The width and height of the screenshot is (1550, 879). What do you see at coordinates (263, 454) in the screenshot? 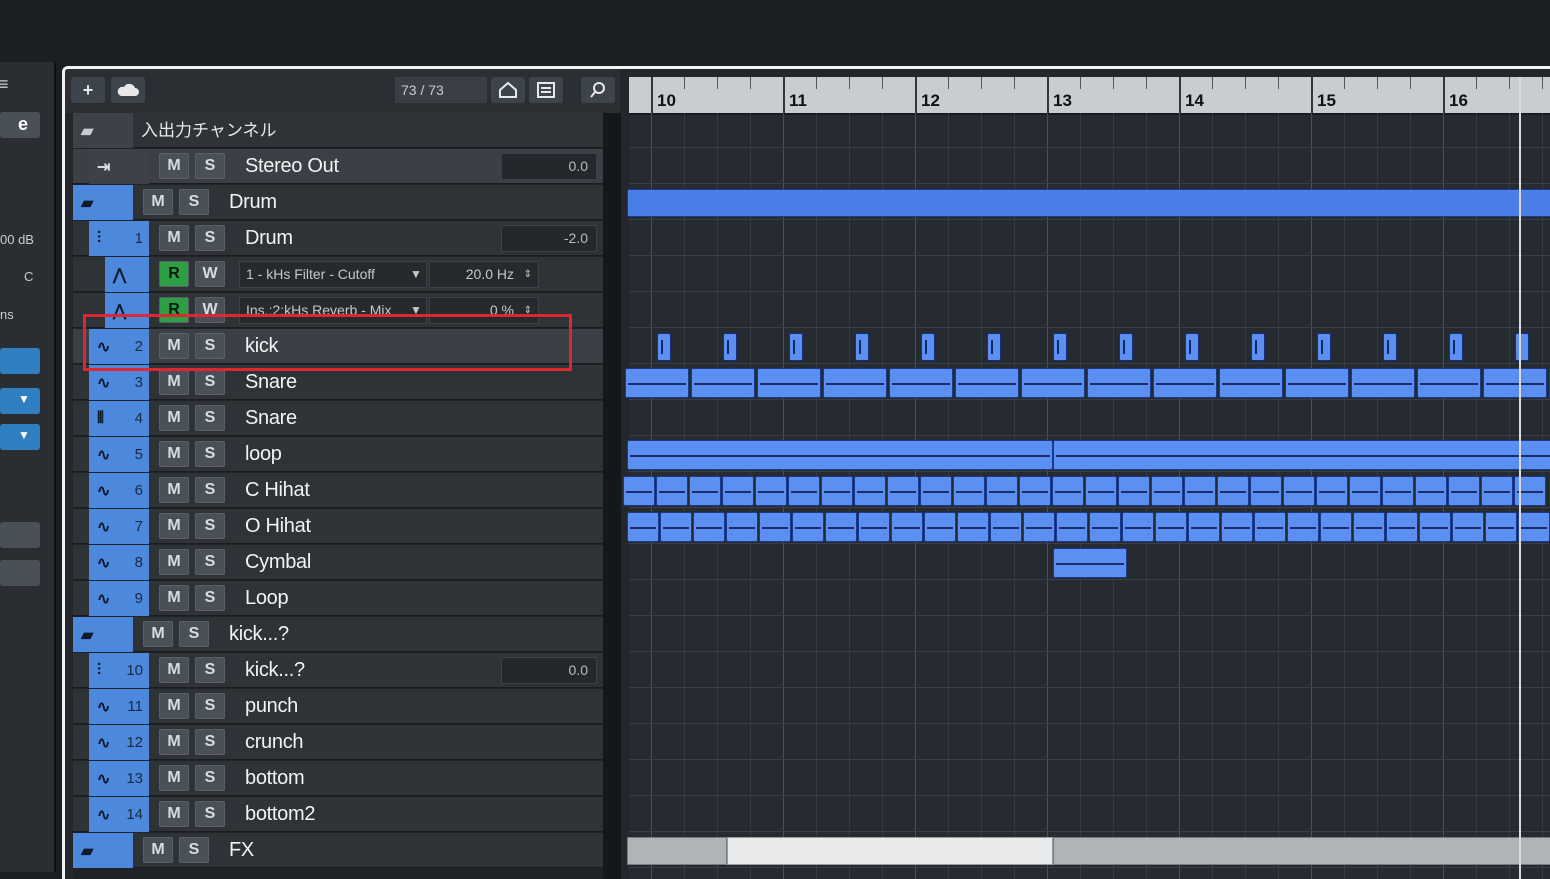
I see `track-name: loop` at bounding box center [263, 454].